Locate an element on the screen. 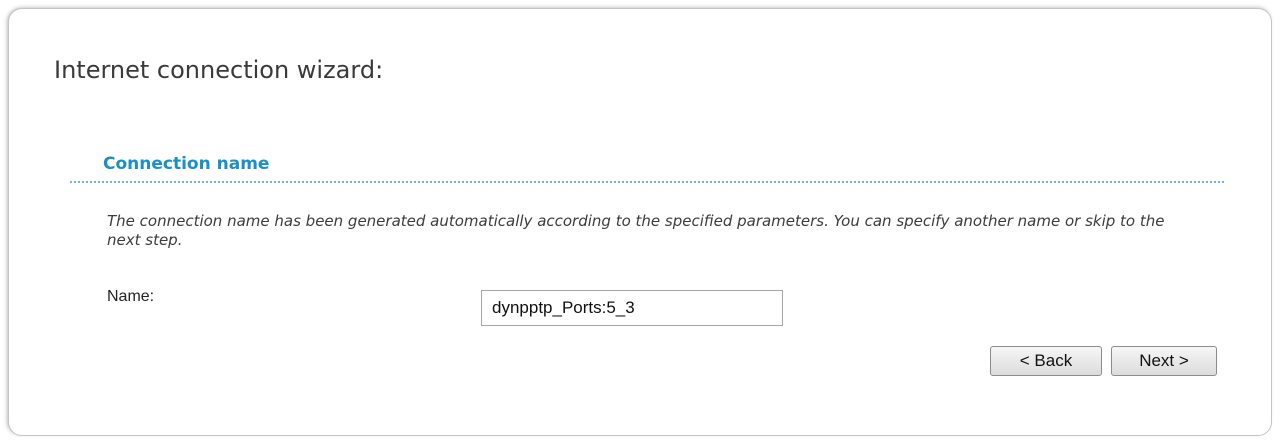  next-button: Next > is located at coordinates (1164, 361).